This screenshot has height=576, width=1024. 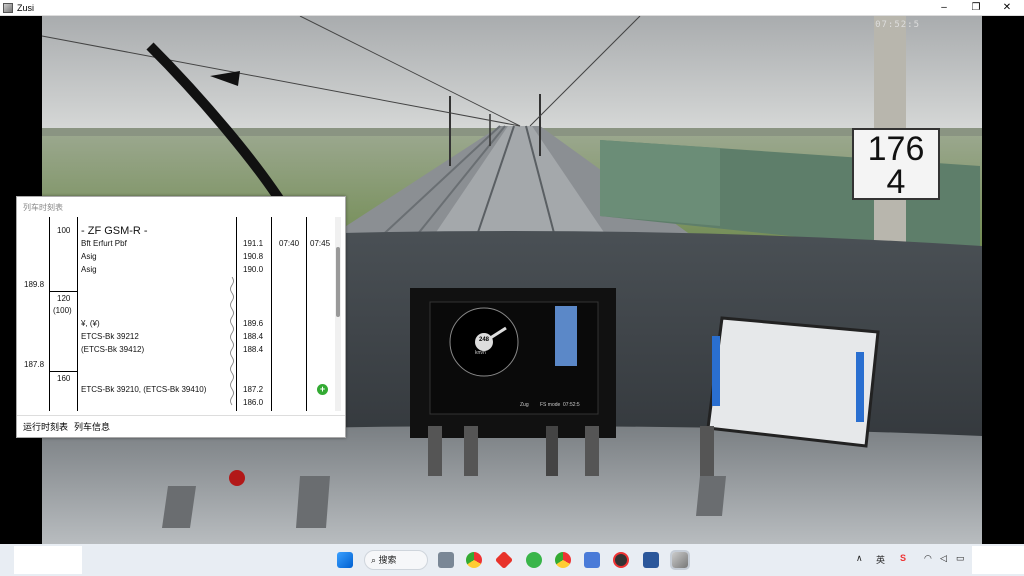 What do you see at coordinates (114, 231) in the screenshot?
I see `track-name: - ZF GSM-R -` at bounding box center [114, 231].